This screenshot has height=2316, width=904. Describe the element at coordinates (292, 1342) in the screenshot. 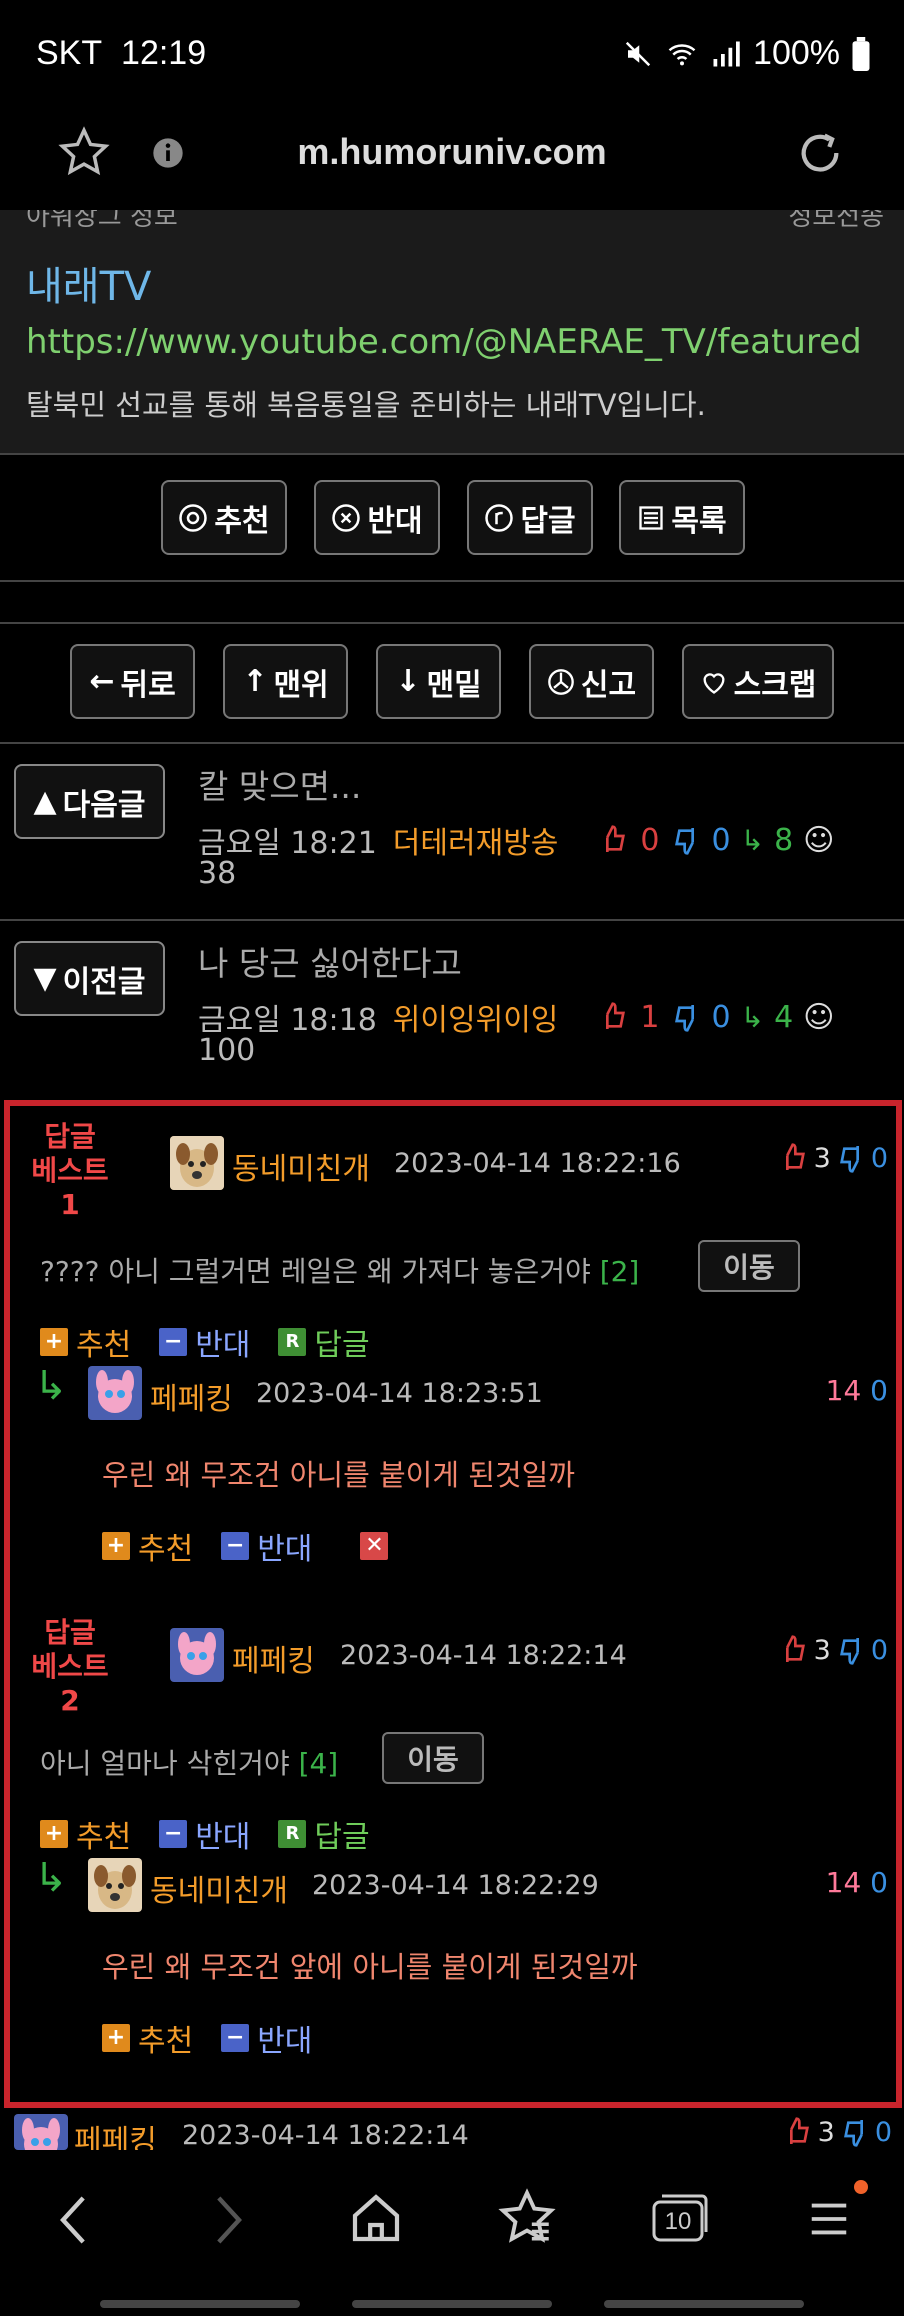

I see `reply-r-icon: R` at that location.